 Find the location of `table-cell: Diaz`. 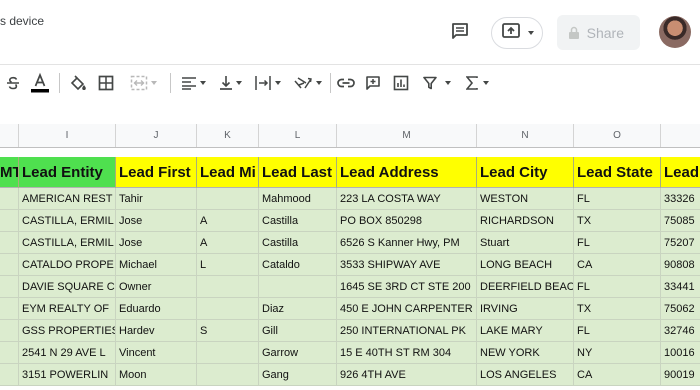

table-cell: Diaz is located at coordinates (298, 309).